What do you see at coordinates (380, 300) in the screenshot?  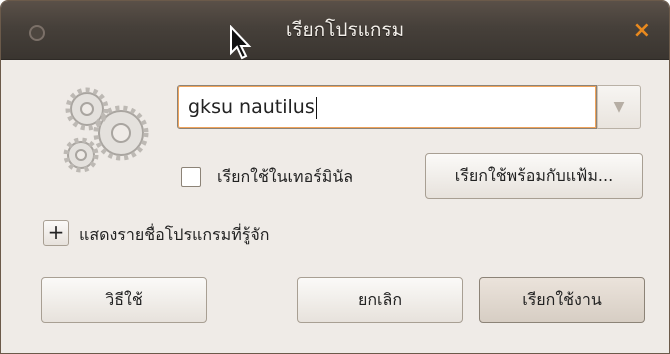 I see `cancel-button: ยกเลิก` at bounding box center [380, 300].